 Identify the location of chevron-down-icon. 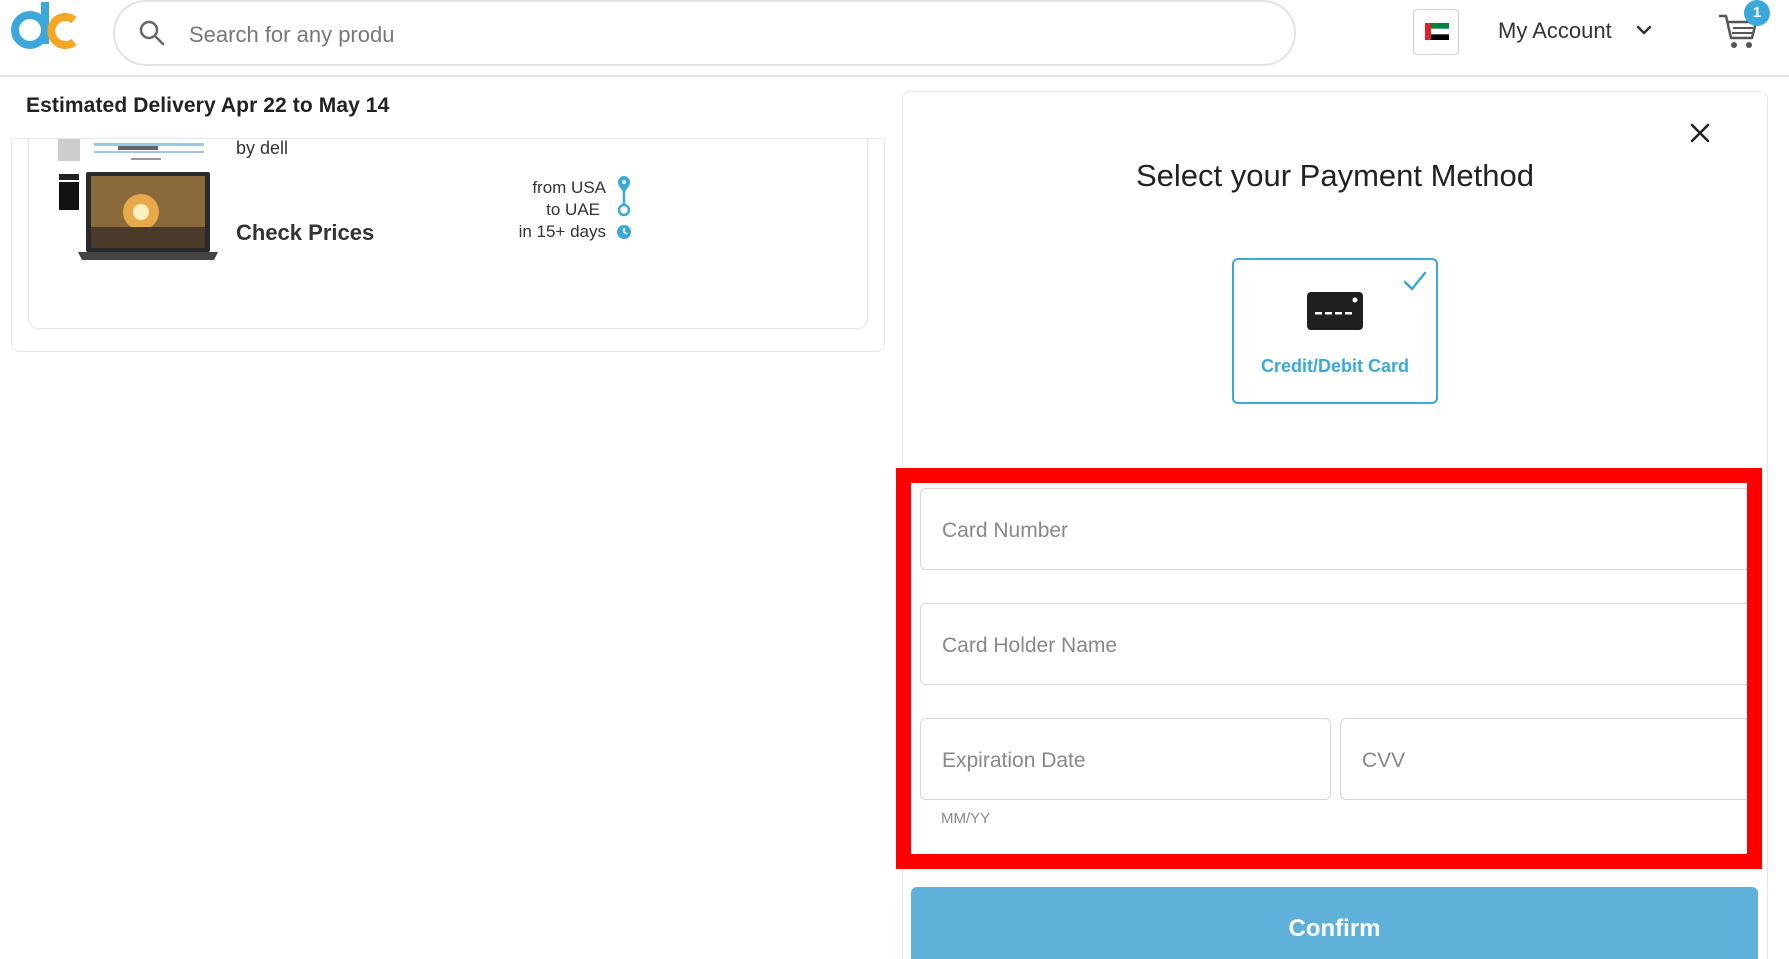
(1644, 30).